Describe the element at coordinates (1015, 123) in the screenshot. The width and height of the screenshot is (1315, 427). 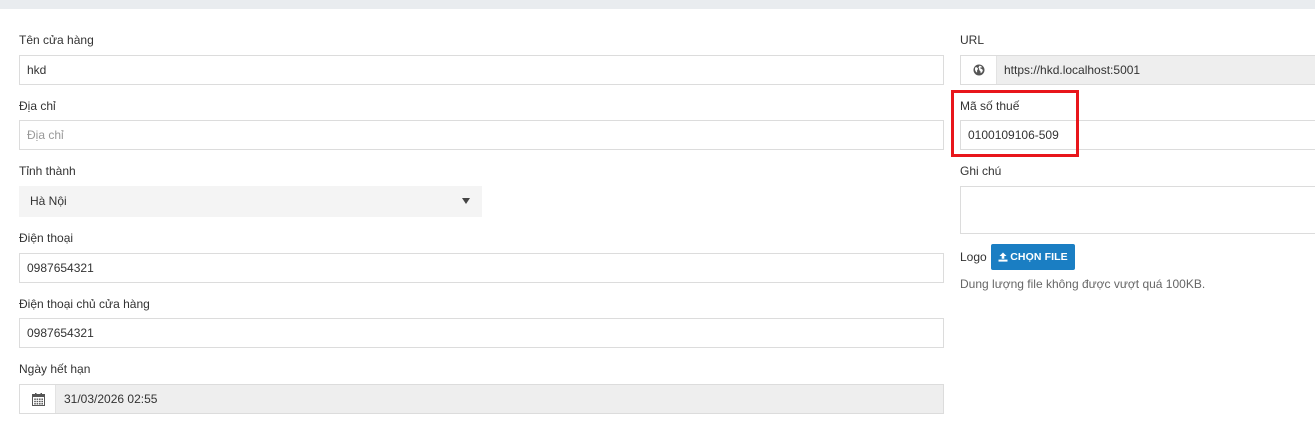
I see `tax-code-highlight-box` at that location.